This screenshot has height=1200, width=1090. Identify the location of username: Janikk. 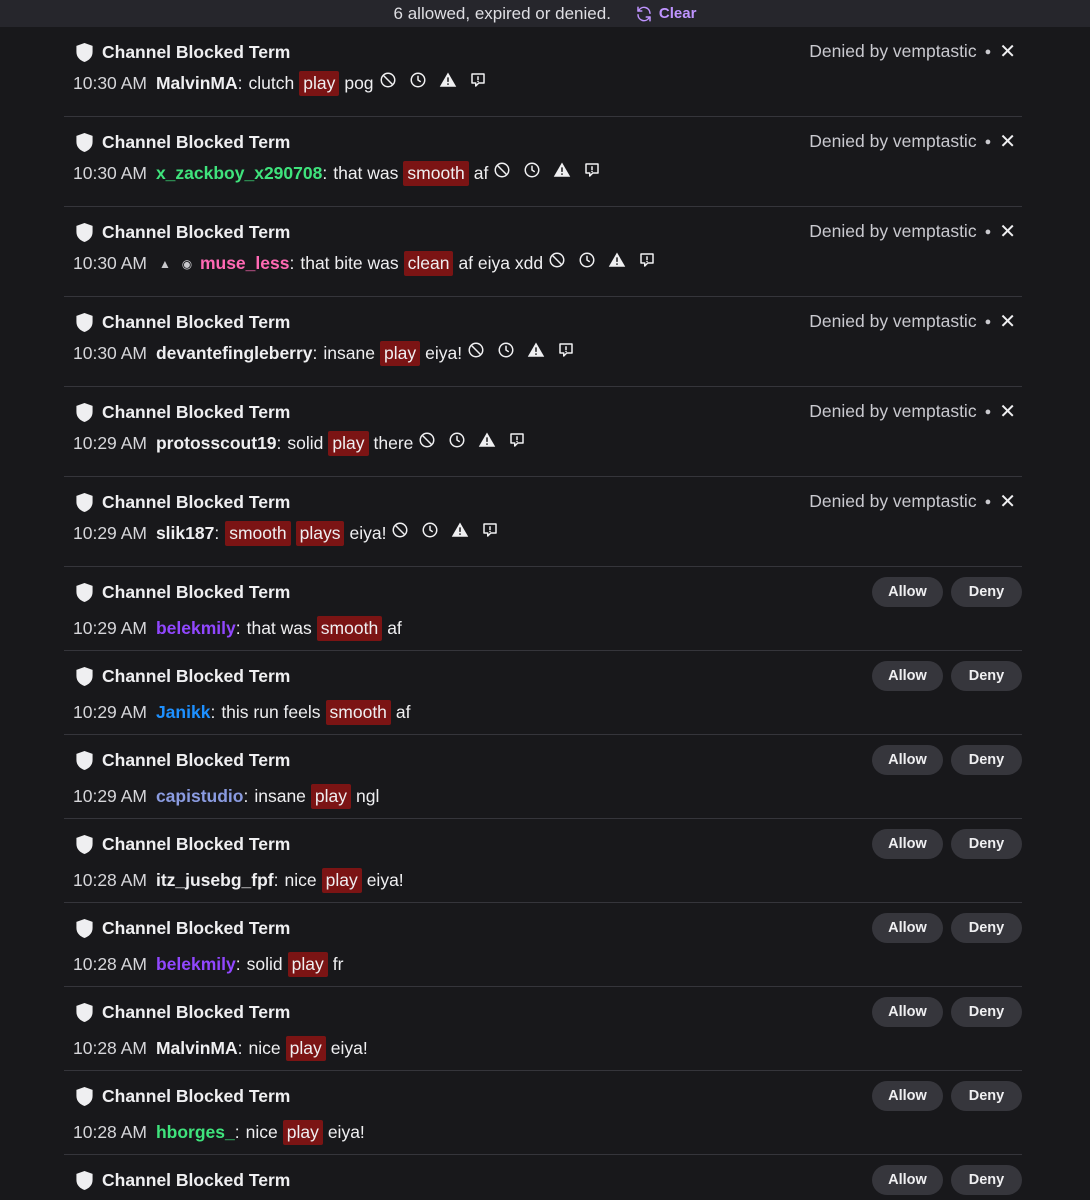
(183, 712).